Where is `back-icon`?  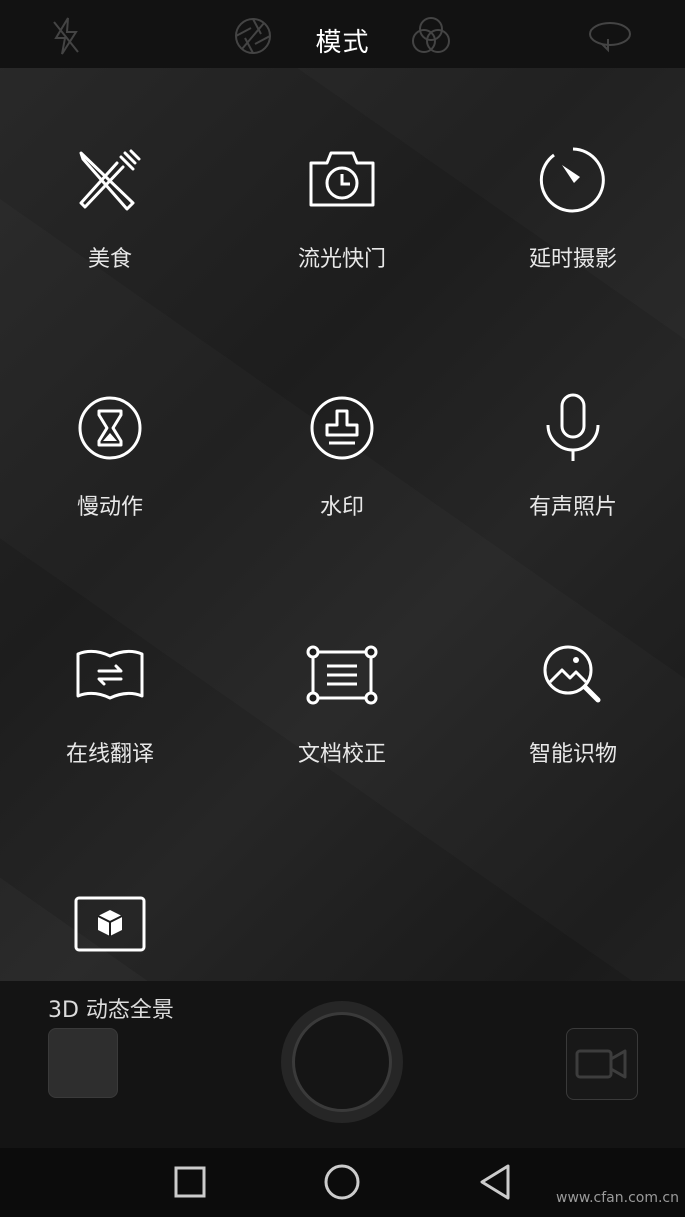
back-icon is located at coordinates (496, 1182).